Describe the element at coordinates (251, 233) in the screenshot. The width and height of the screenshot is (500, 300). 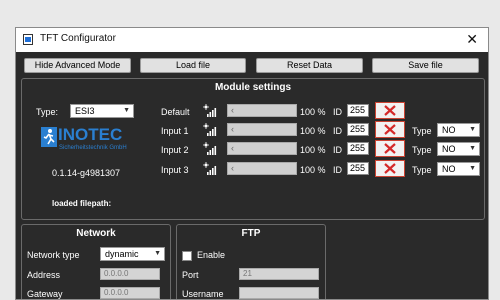
I see `ftp-title: FTP` at that location.